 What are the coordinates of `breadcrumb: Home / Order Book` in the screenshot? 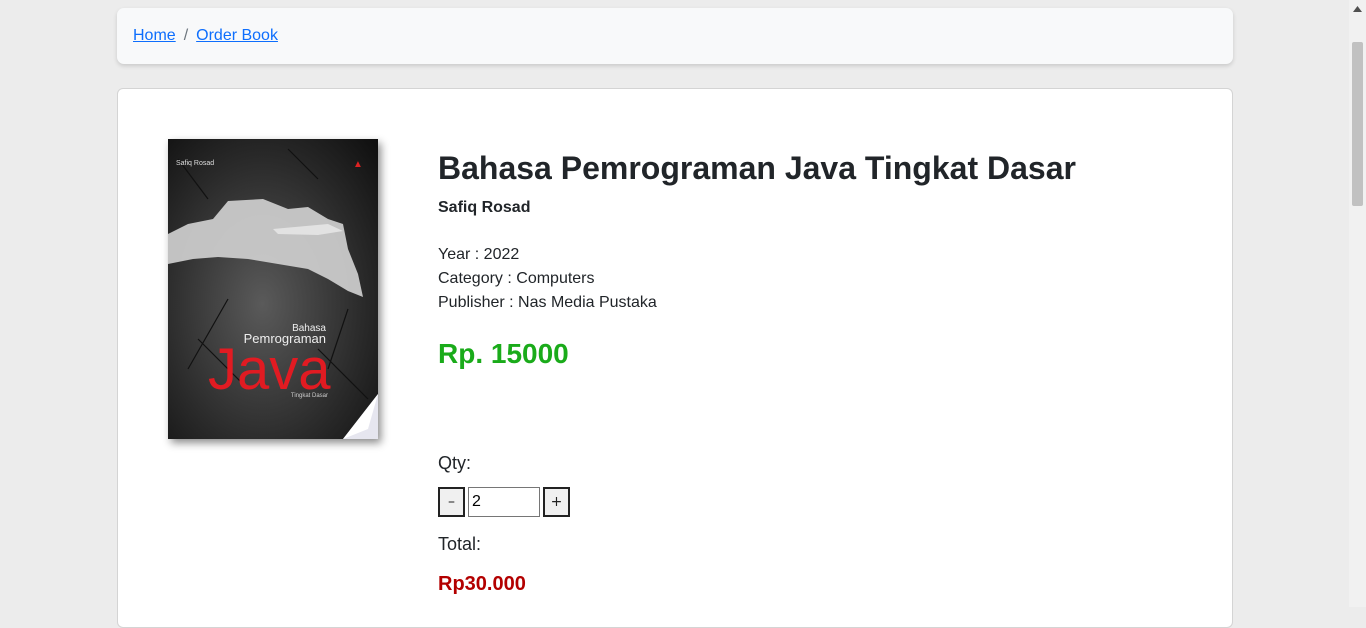 It's located at (675, 36).